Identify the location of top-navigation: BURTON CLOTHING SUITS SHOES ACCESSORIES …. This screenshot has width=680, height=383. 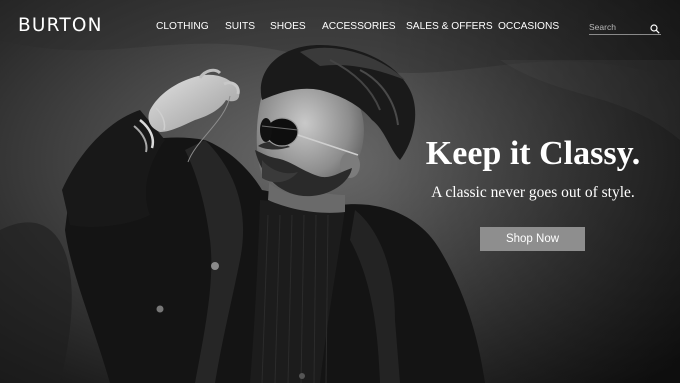
(340, 27).